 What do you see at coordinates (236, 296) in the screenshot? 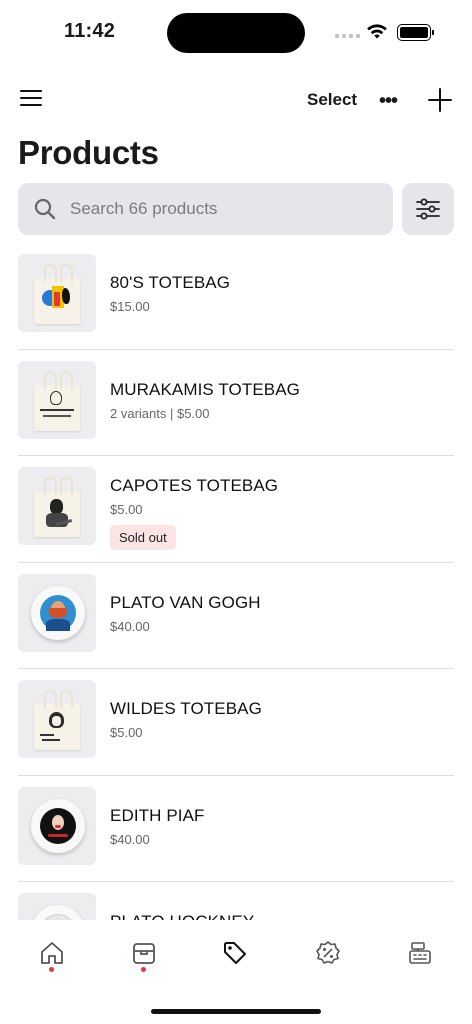
I see `product-row: 80'S TOTEBAG $15.00` at bounding box center [236, 296].